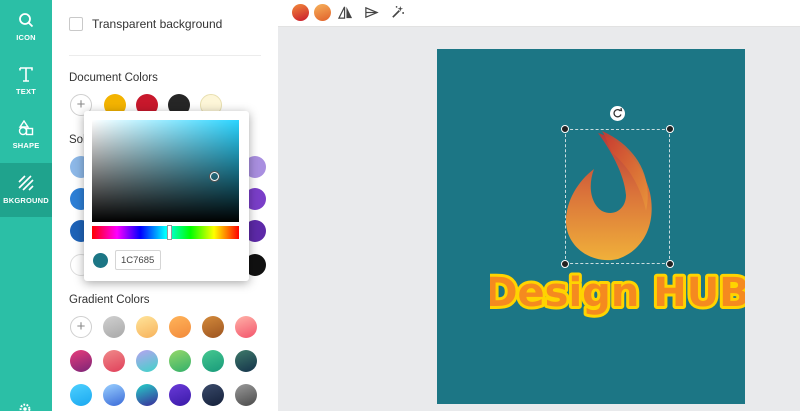 Image resolution: width=800 pixels, height=411 pixels. I want to click on transparent-background-toggle: Transparent background, so click(145, 24).